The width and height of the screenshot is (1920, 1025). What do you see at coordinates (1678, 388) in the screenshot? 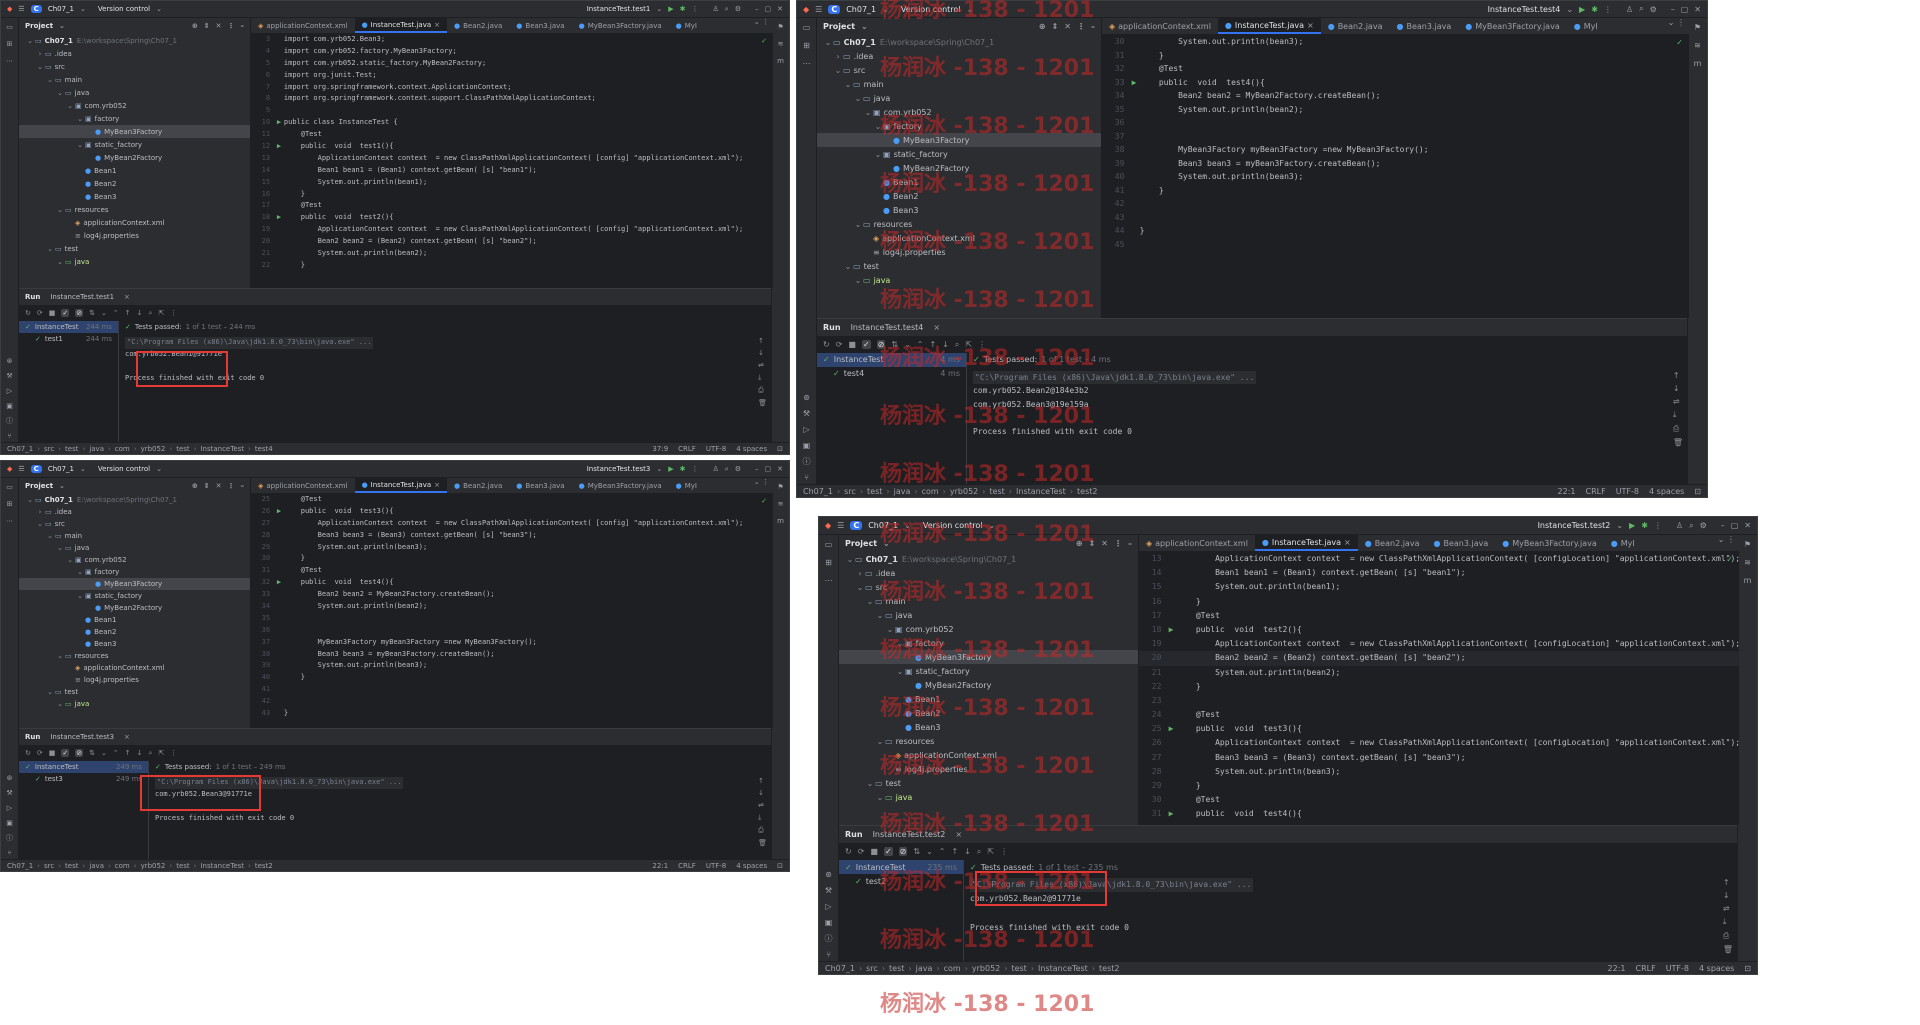
I see `scroll-down-icon: ↓` at bounding box center [1678, 388].